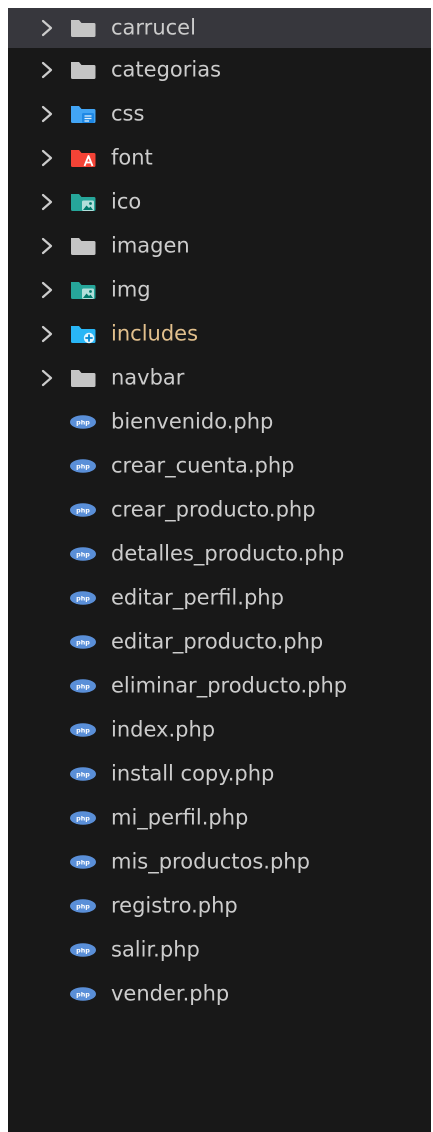  I want to click on tree-folder-ico: ico, so click(219, 202).